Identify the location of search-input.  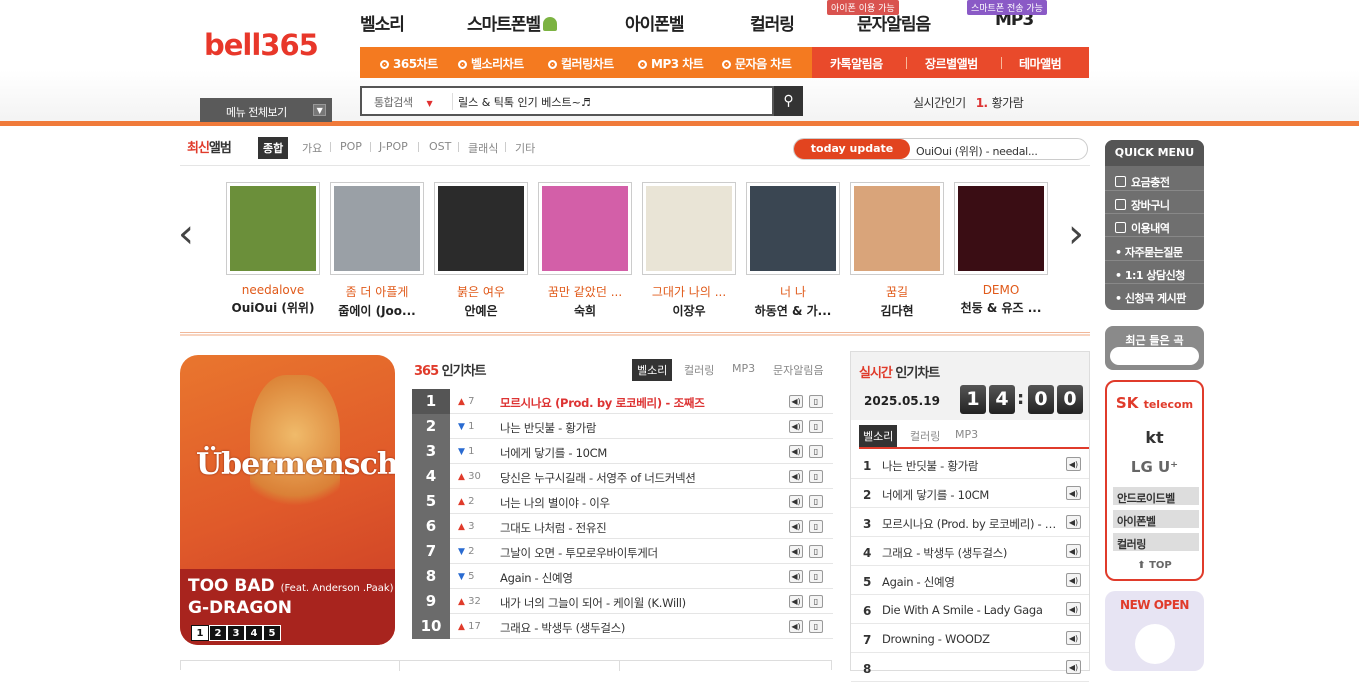
(609, 101).